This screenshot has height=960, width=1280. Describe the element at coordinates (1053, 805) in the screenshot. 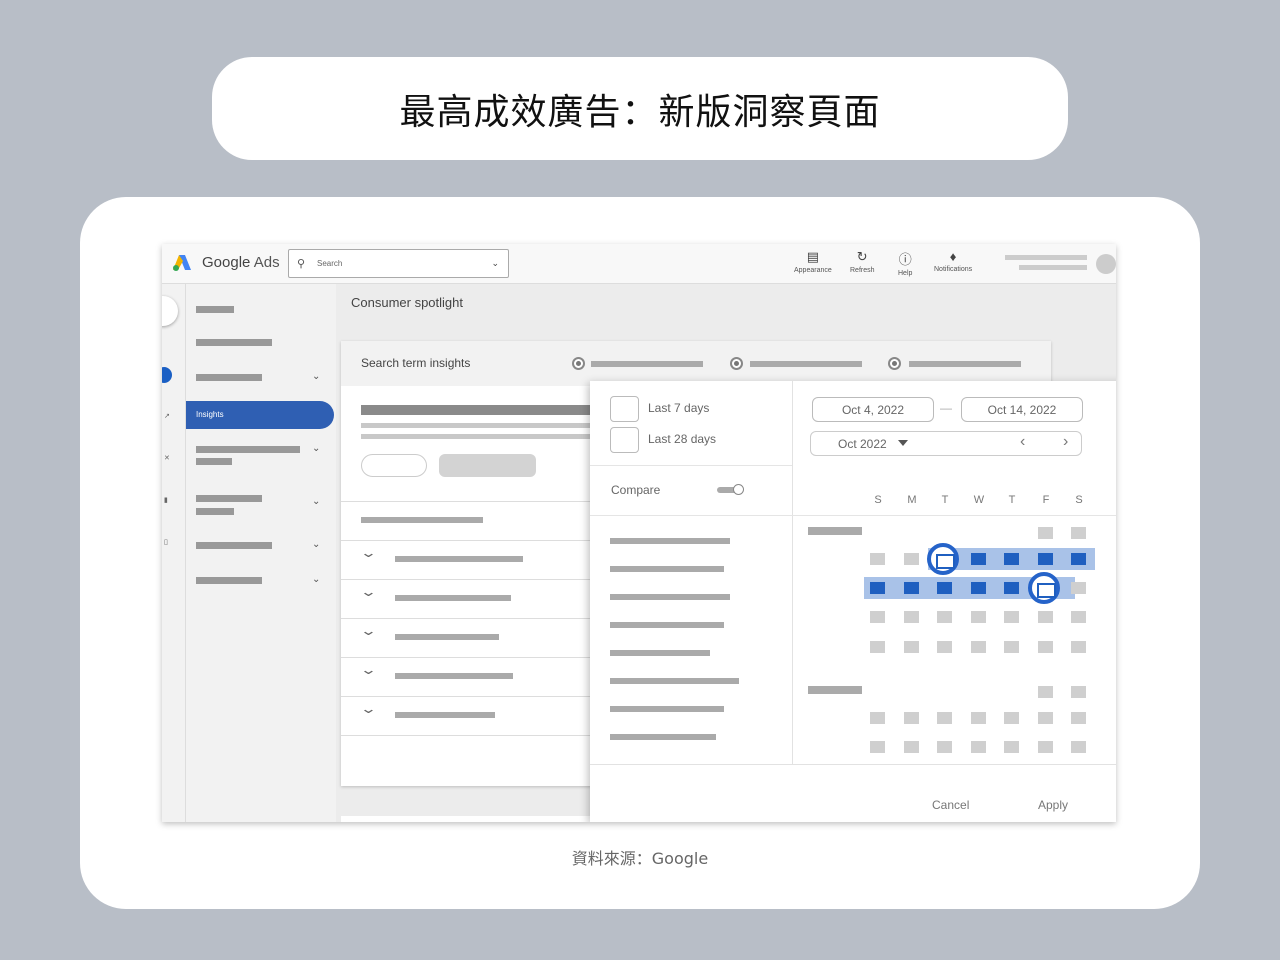

I see `apply-button: Apply` at that location.